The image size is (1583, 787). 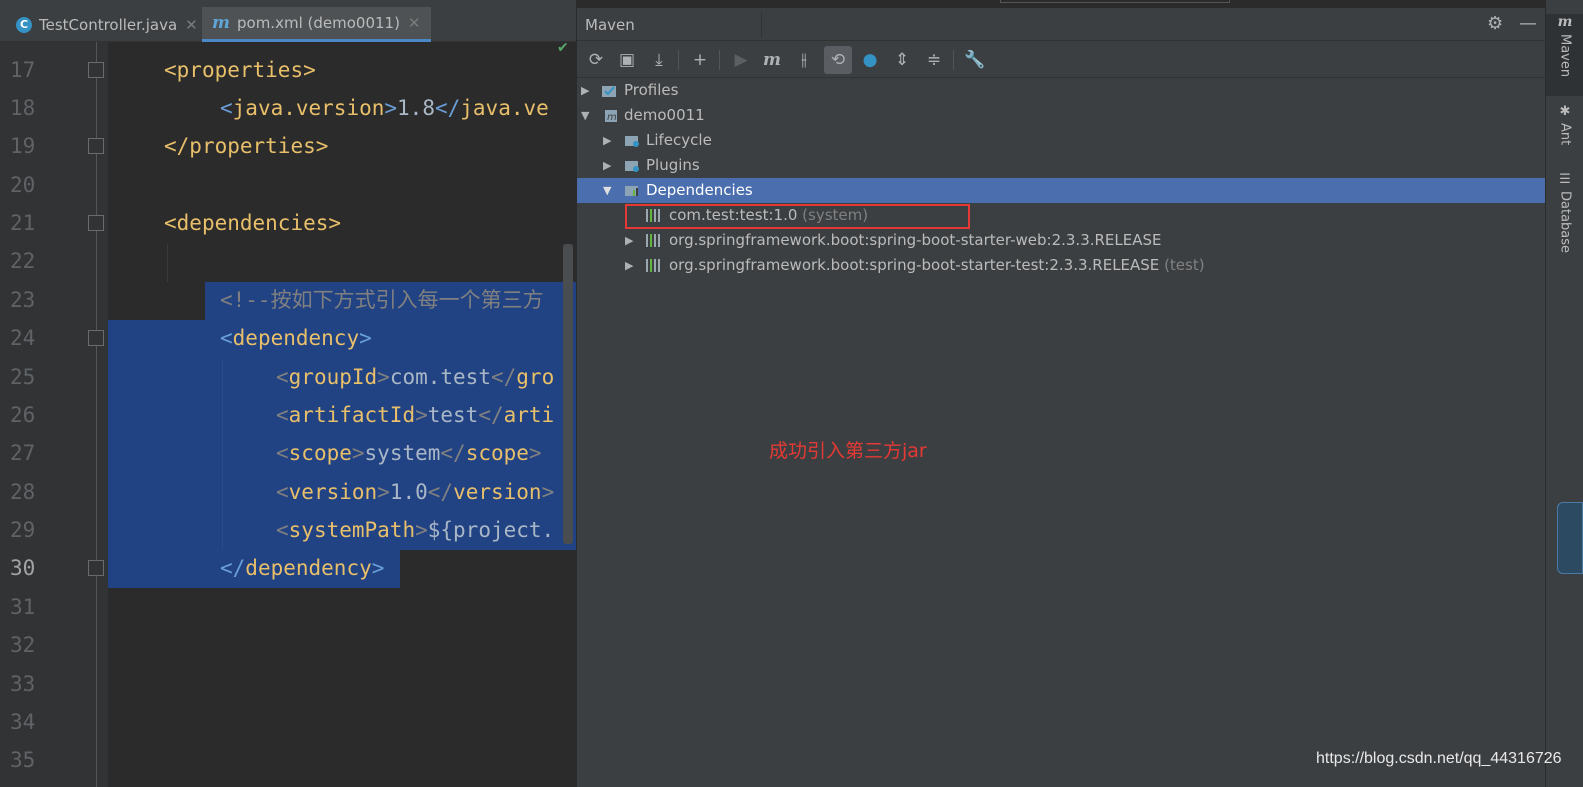 What do you see at coordinates (1061, 140) in the screenshot?
I see `tree-item-lifecycle: ▶ Lifecycle` at bounding box center [1061, 140].